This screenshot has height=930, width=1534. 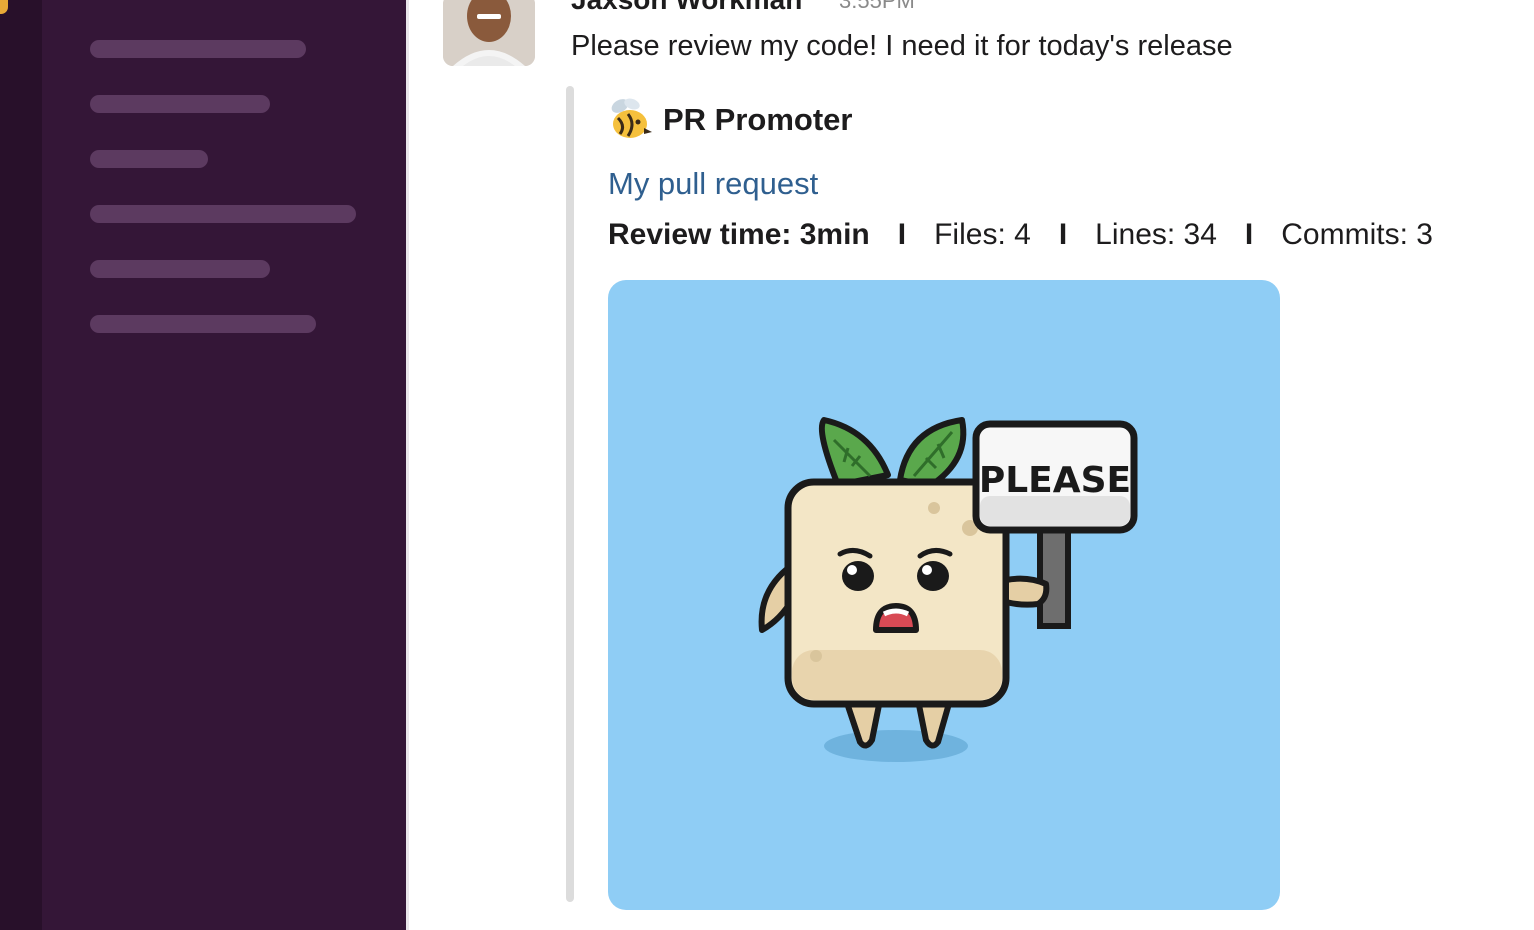 What do you see at coordinates (1357, 234) in the screenshot?
I see `commits-count: Commits: 3` at bounding box center [1357, 234].